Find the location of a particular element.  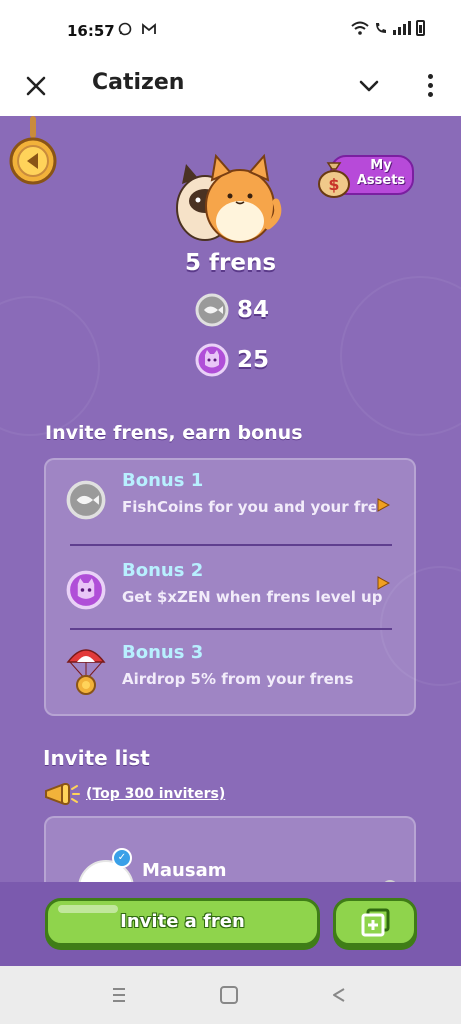

xzen-value: 25 is located at coordinates (253, 360).